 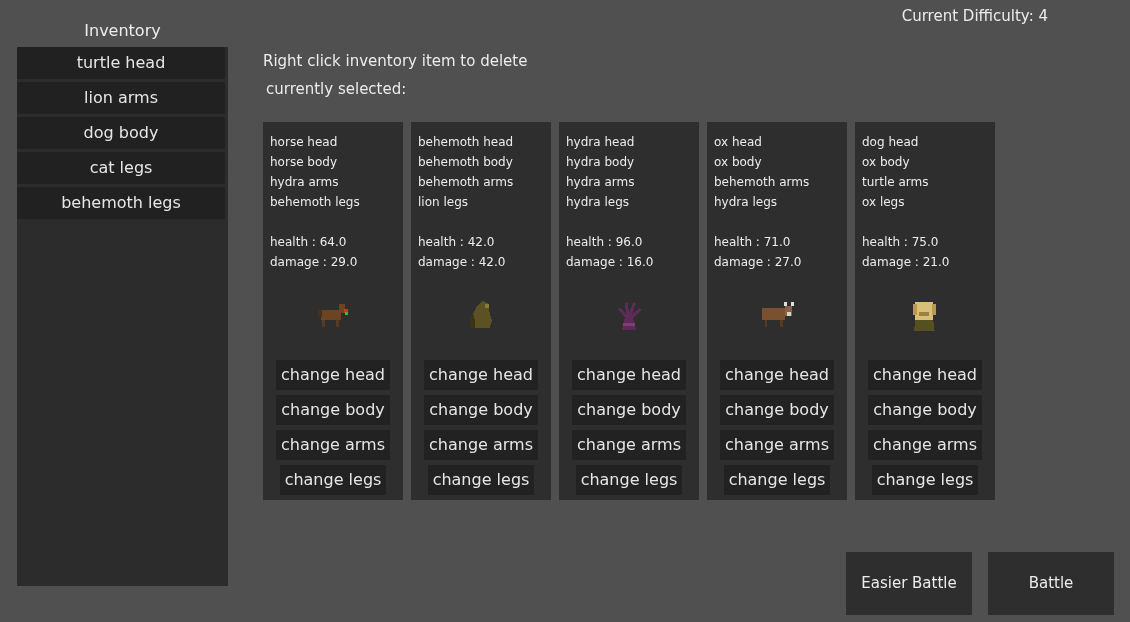 I want to click on battle-button: Easier Battle, so click(x=909, y=583).